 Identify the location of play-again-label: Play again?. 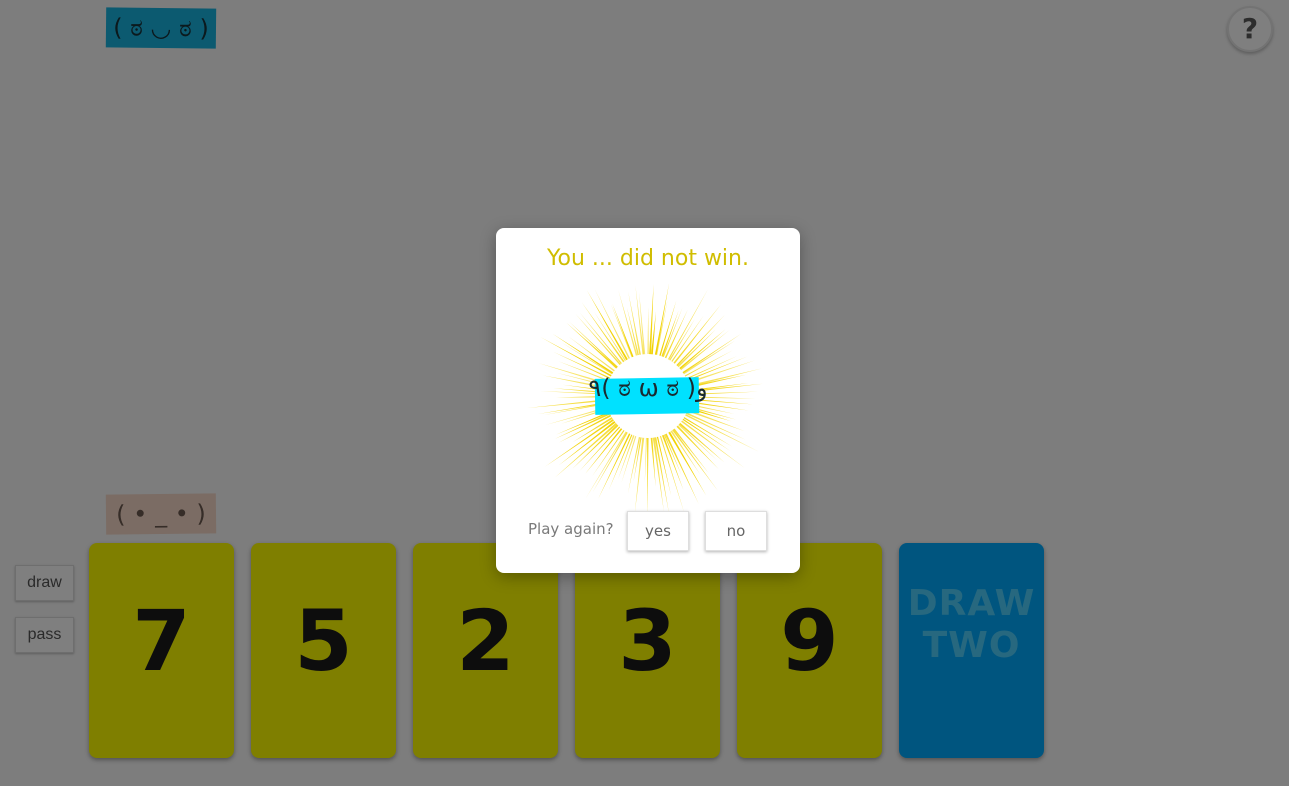
(571, 529).